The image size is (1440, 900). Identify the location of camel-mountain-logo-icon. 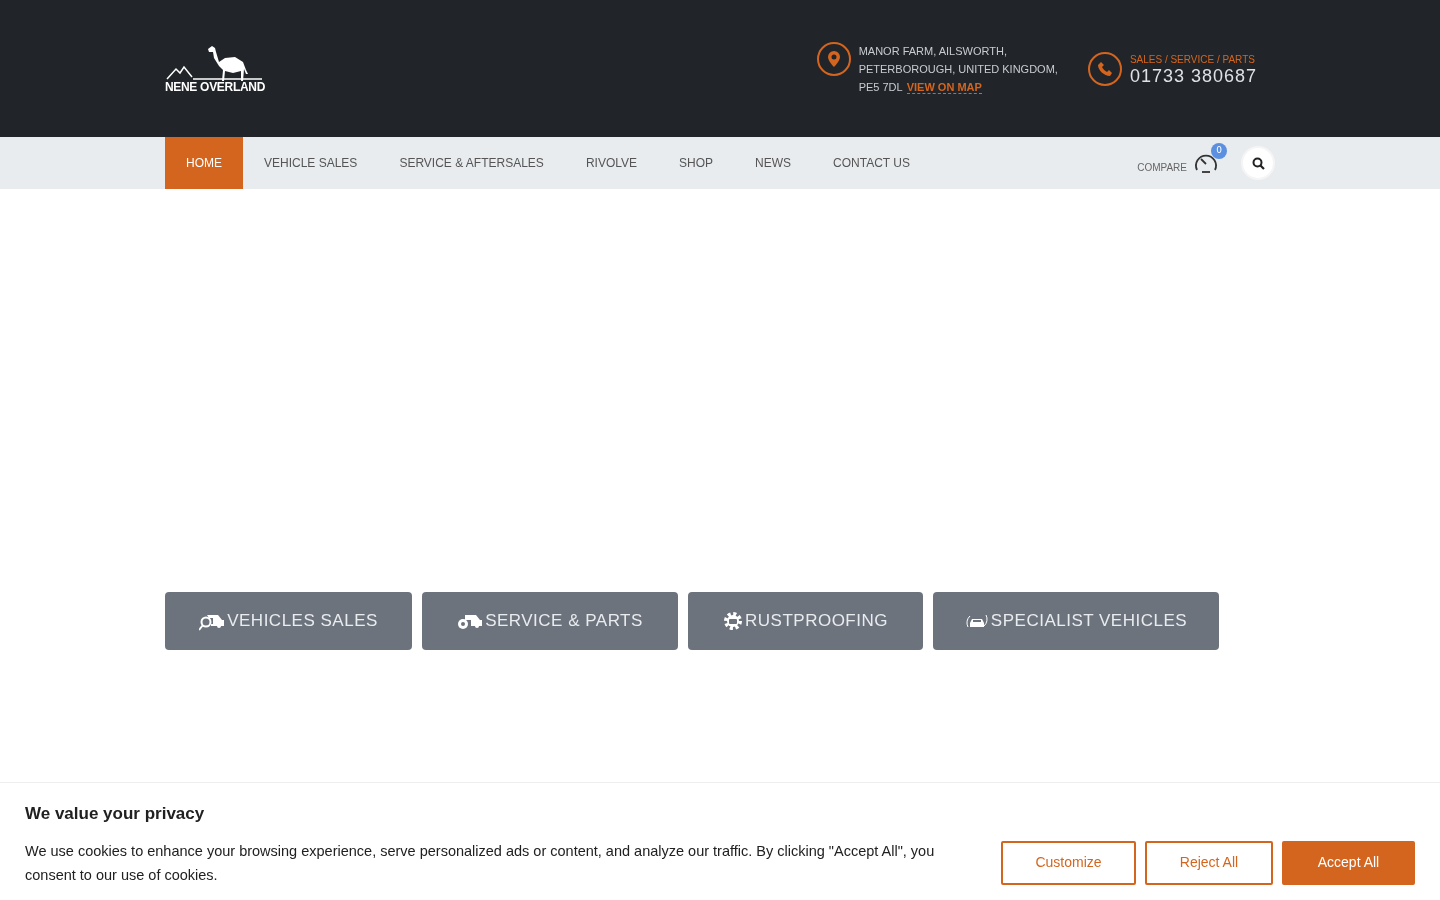
(215, 62).